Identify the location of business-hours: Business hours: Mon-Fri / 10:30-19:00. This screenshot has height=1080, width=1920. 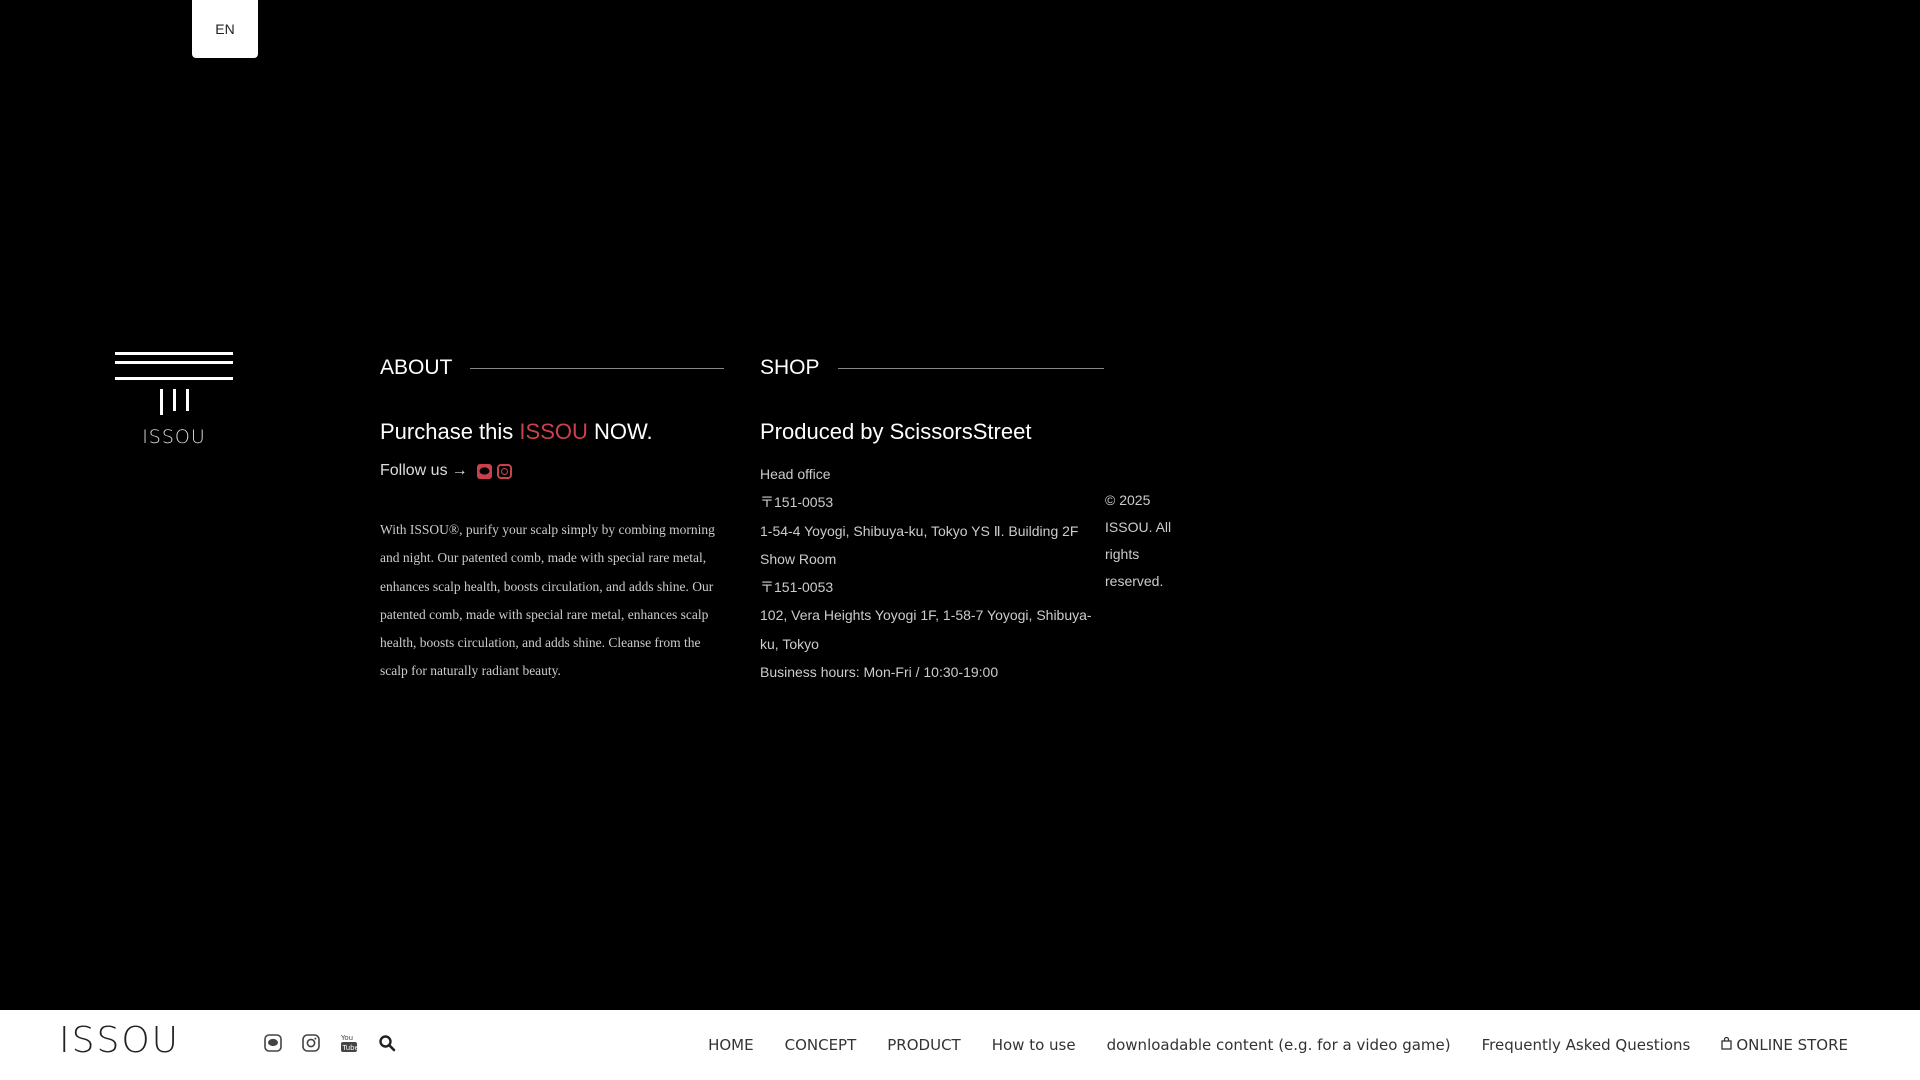
(879, 672).